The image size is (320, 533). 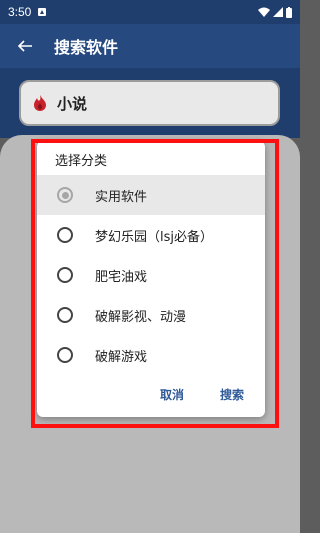 I want to click on category-option-5: 破解游戏, so click(x=151, y=355).